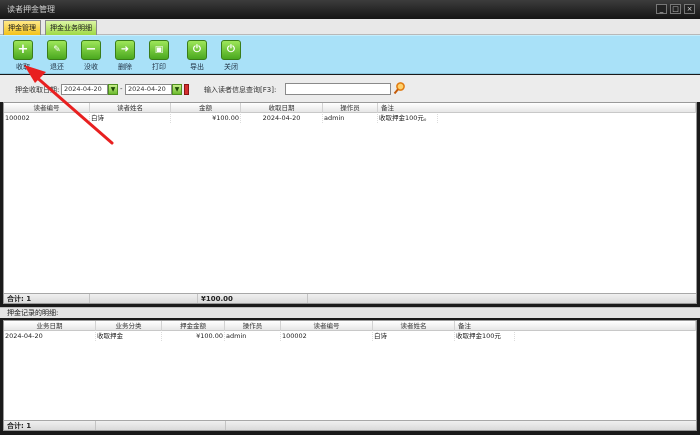 The width and height of the screenshot is (700, 435). What do you see at coordinates (71, 27) in the screenshot?
I see `tab-deposit-details: 押金业务明细` at bounding box center [71, 27].